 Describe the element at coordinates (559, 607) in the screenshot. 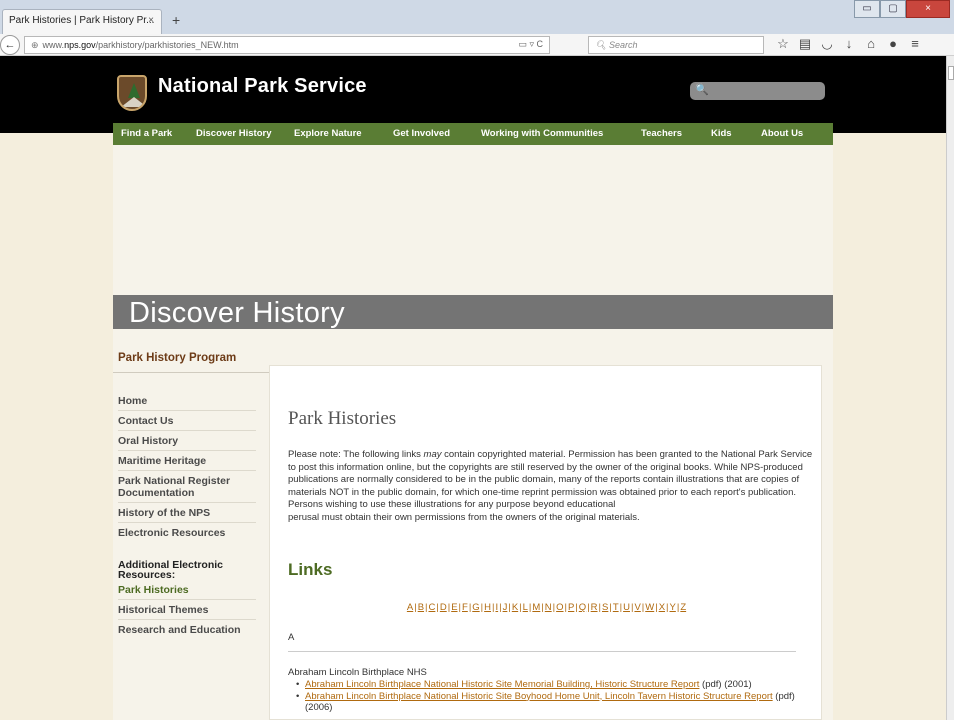

I see `alphabet-link: O` at that location.